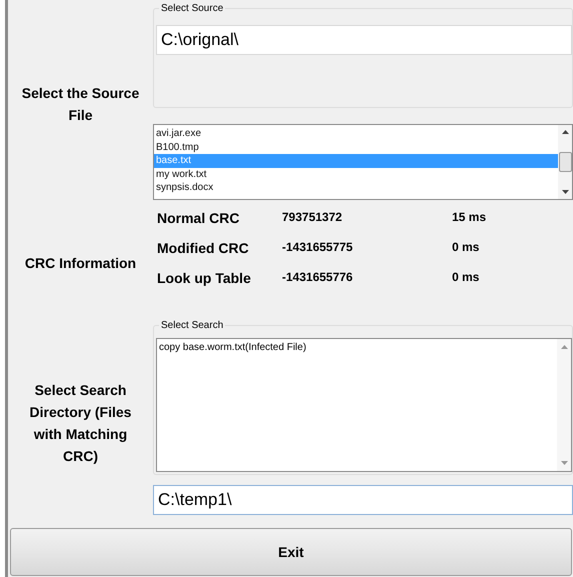  I want to click on path-field: C:\orignal\, so click(364, 40).